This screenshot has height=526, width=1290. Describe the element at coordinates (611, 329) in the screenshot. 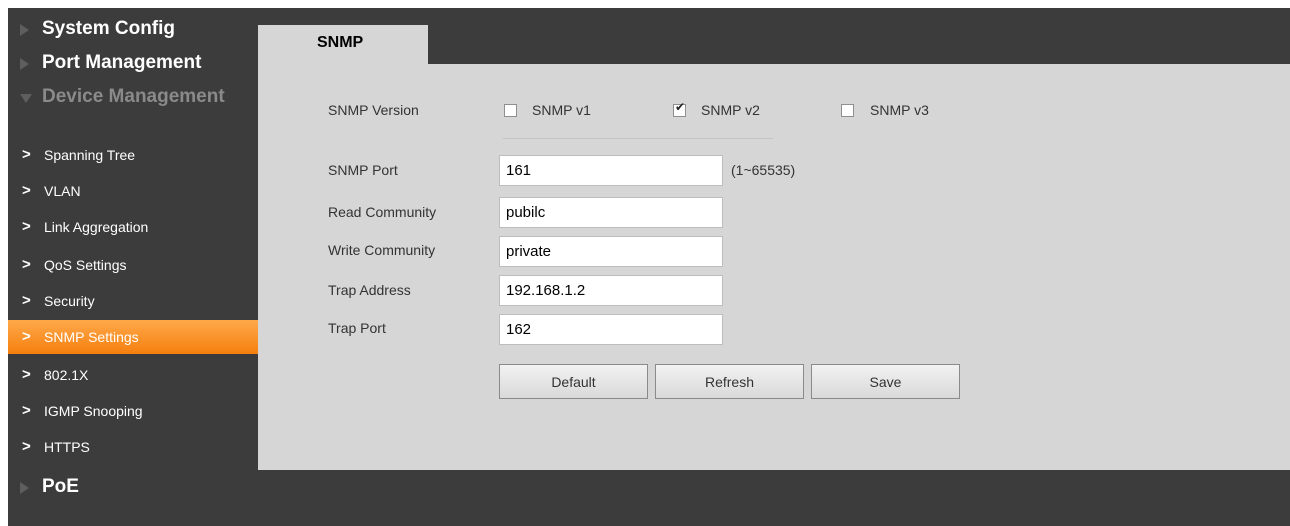

I see `trap-port-input` at that location.